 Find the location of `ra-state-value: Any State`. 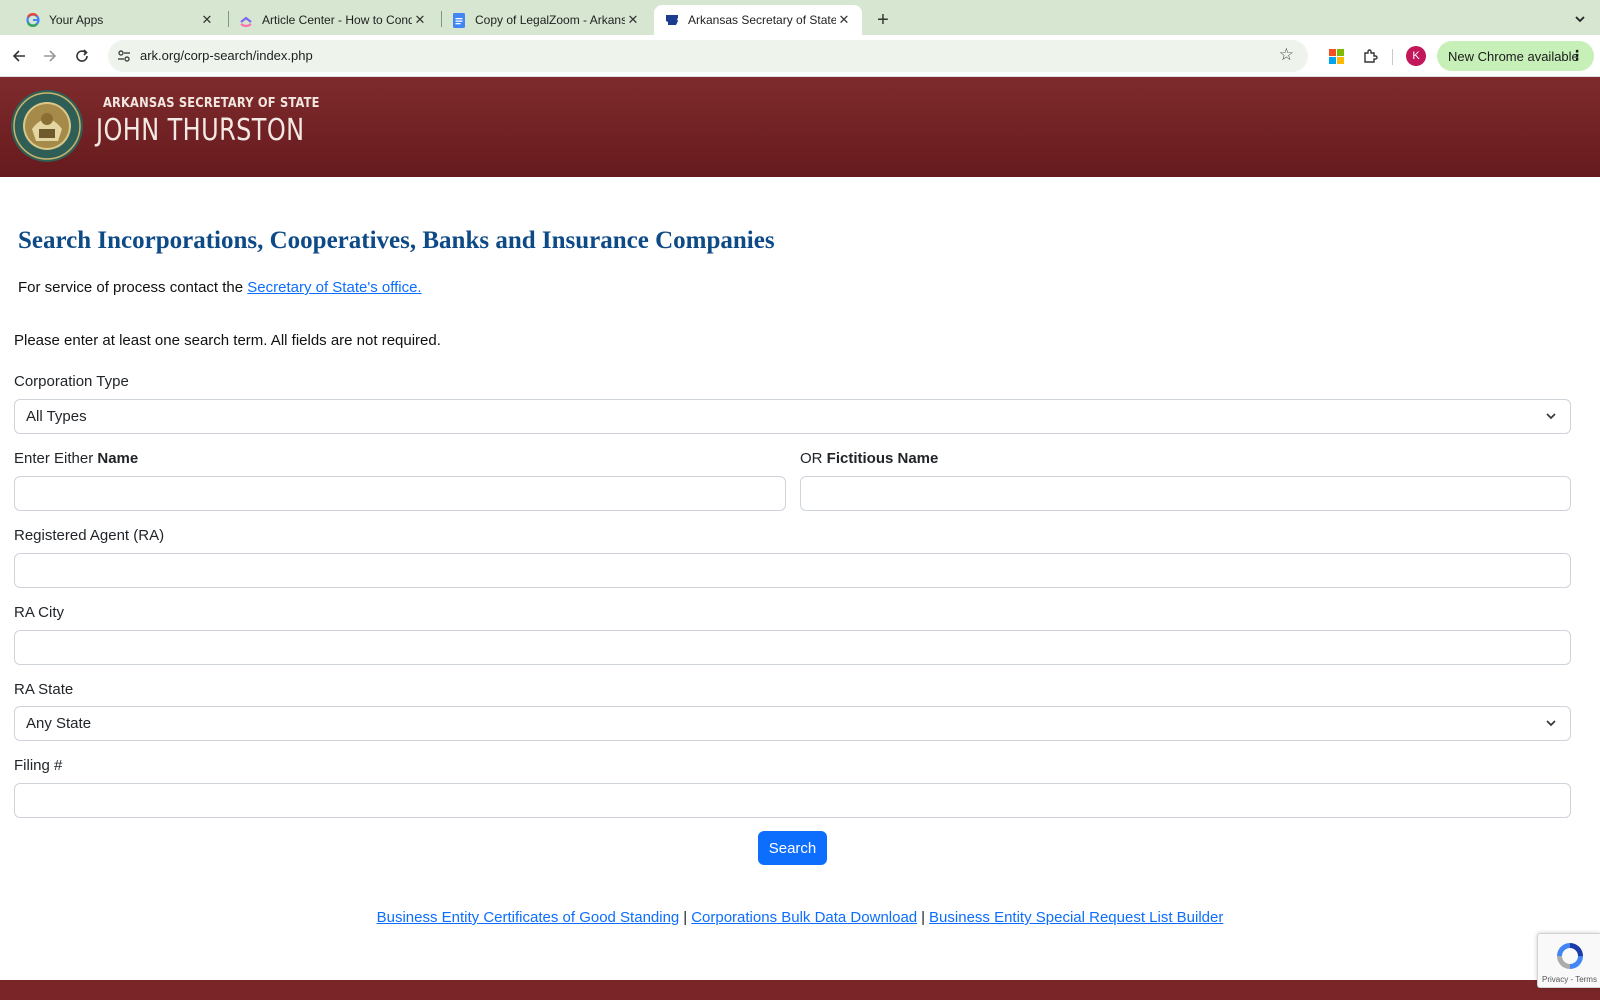

ra-state-value: Any State is located at coordinates (59, 723).